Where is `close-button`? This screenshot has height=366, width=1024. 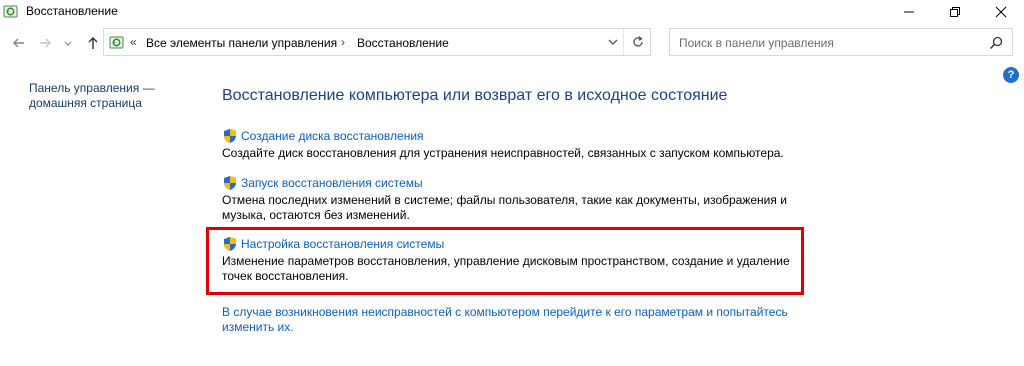 close-button is located at coordinates (1001, 12).